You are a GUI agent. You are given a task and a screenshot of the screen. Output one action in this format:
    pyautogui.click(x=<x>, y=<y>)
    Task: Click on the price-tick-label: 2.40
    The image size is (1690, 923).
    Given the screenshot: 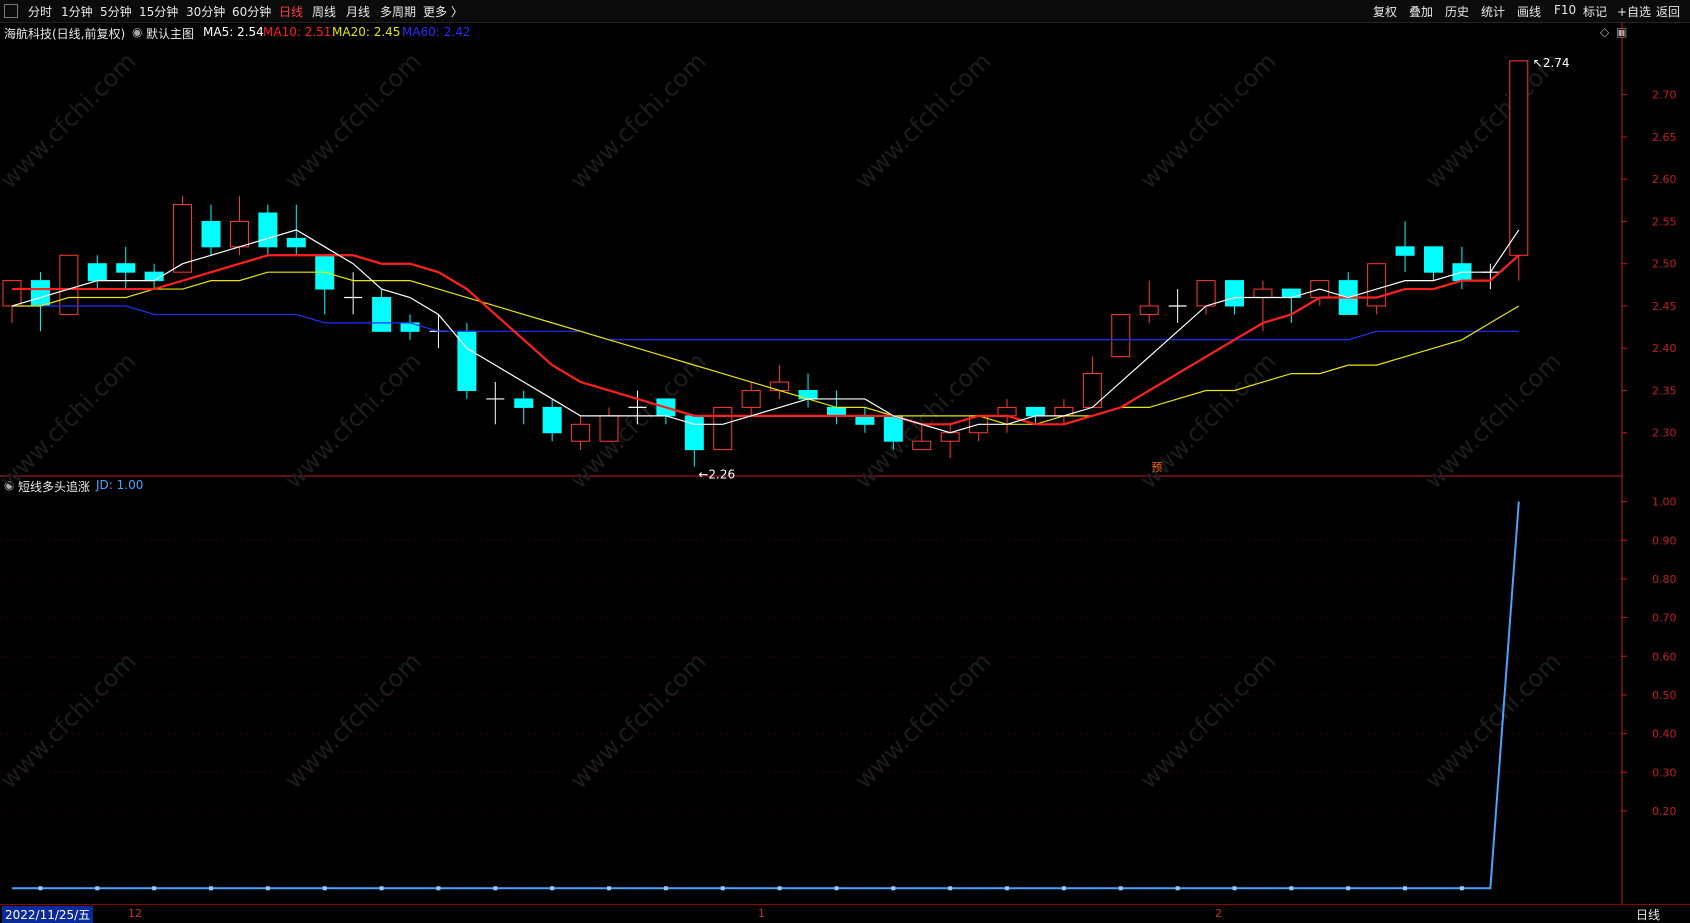 What is the action you would take?
    pyautogui.click(x=1664, y=348)
    